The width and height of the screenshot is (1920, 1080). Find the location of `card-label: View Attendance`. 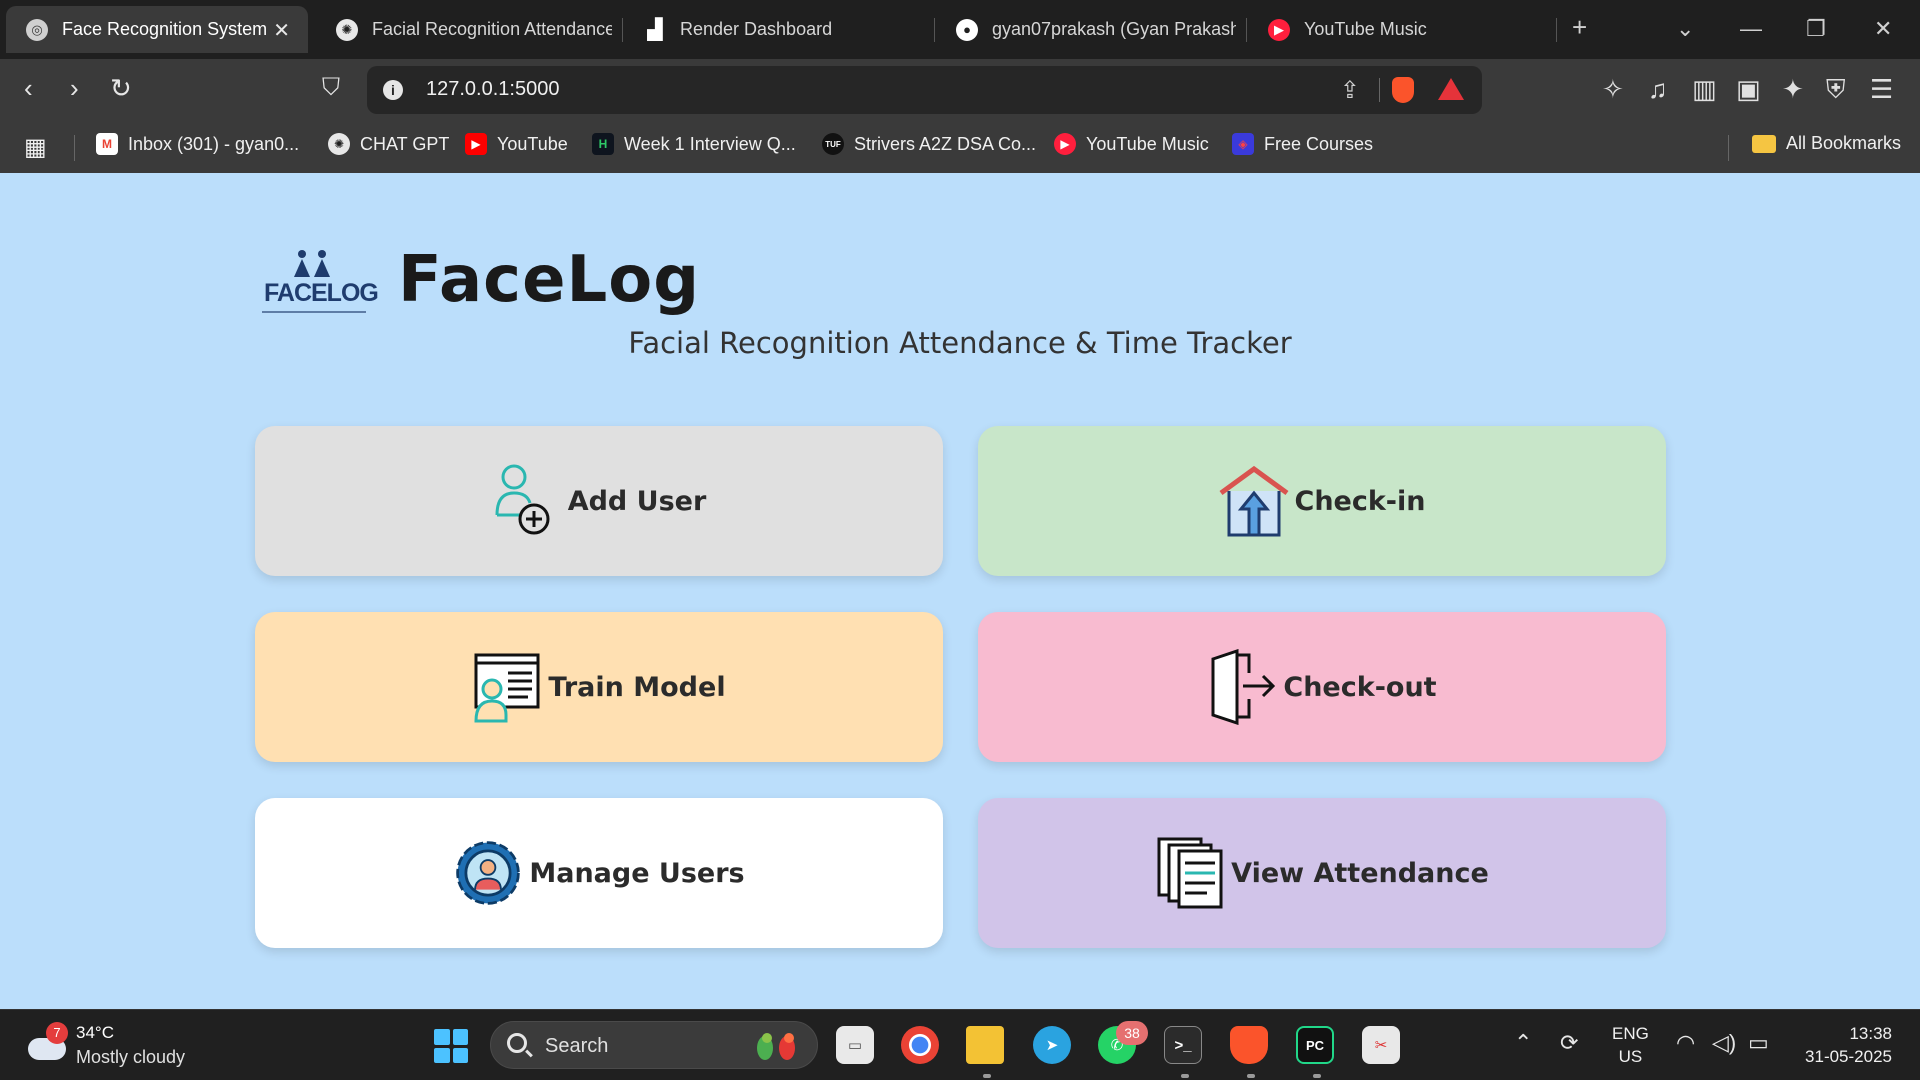

card-label: View Attendance is located at coordinates (1360, 873).